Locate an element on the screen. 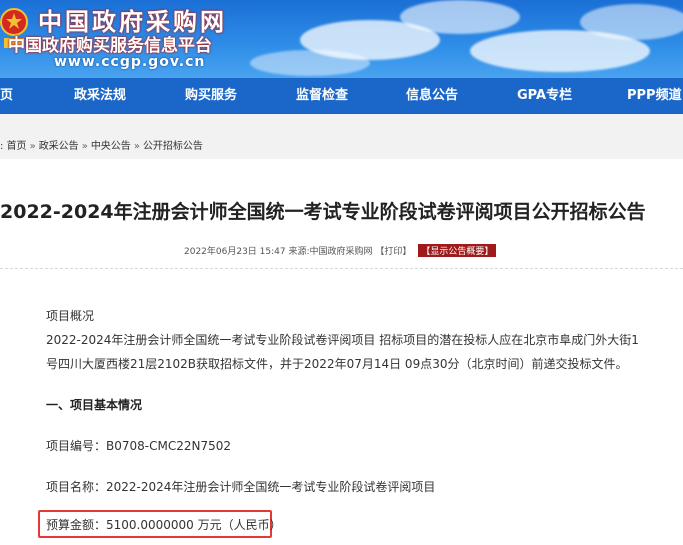 This screenshot has height=545, width=683. source-label: 来源: is located at coordinates (299, 252).